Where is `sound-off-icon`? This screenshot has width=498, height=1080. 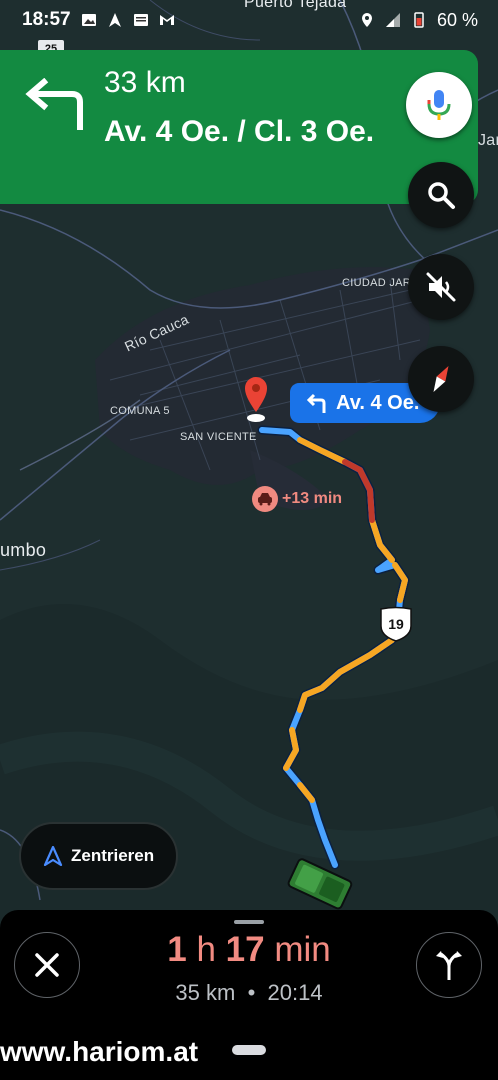 sound-off-icon is located at coordinates (441, 287).